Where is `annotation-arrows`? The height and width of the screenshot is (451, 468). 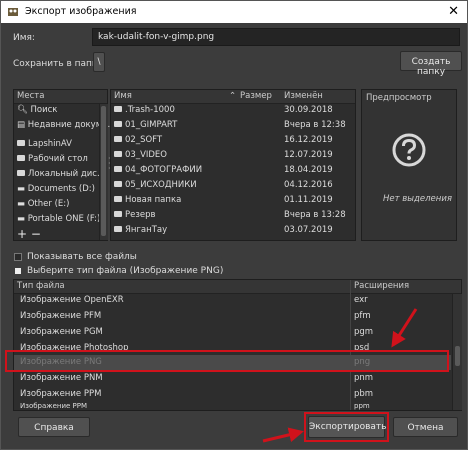
annotation-arrows is located at coordinates (340, 375).